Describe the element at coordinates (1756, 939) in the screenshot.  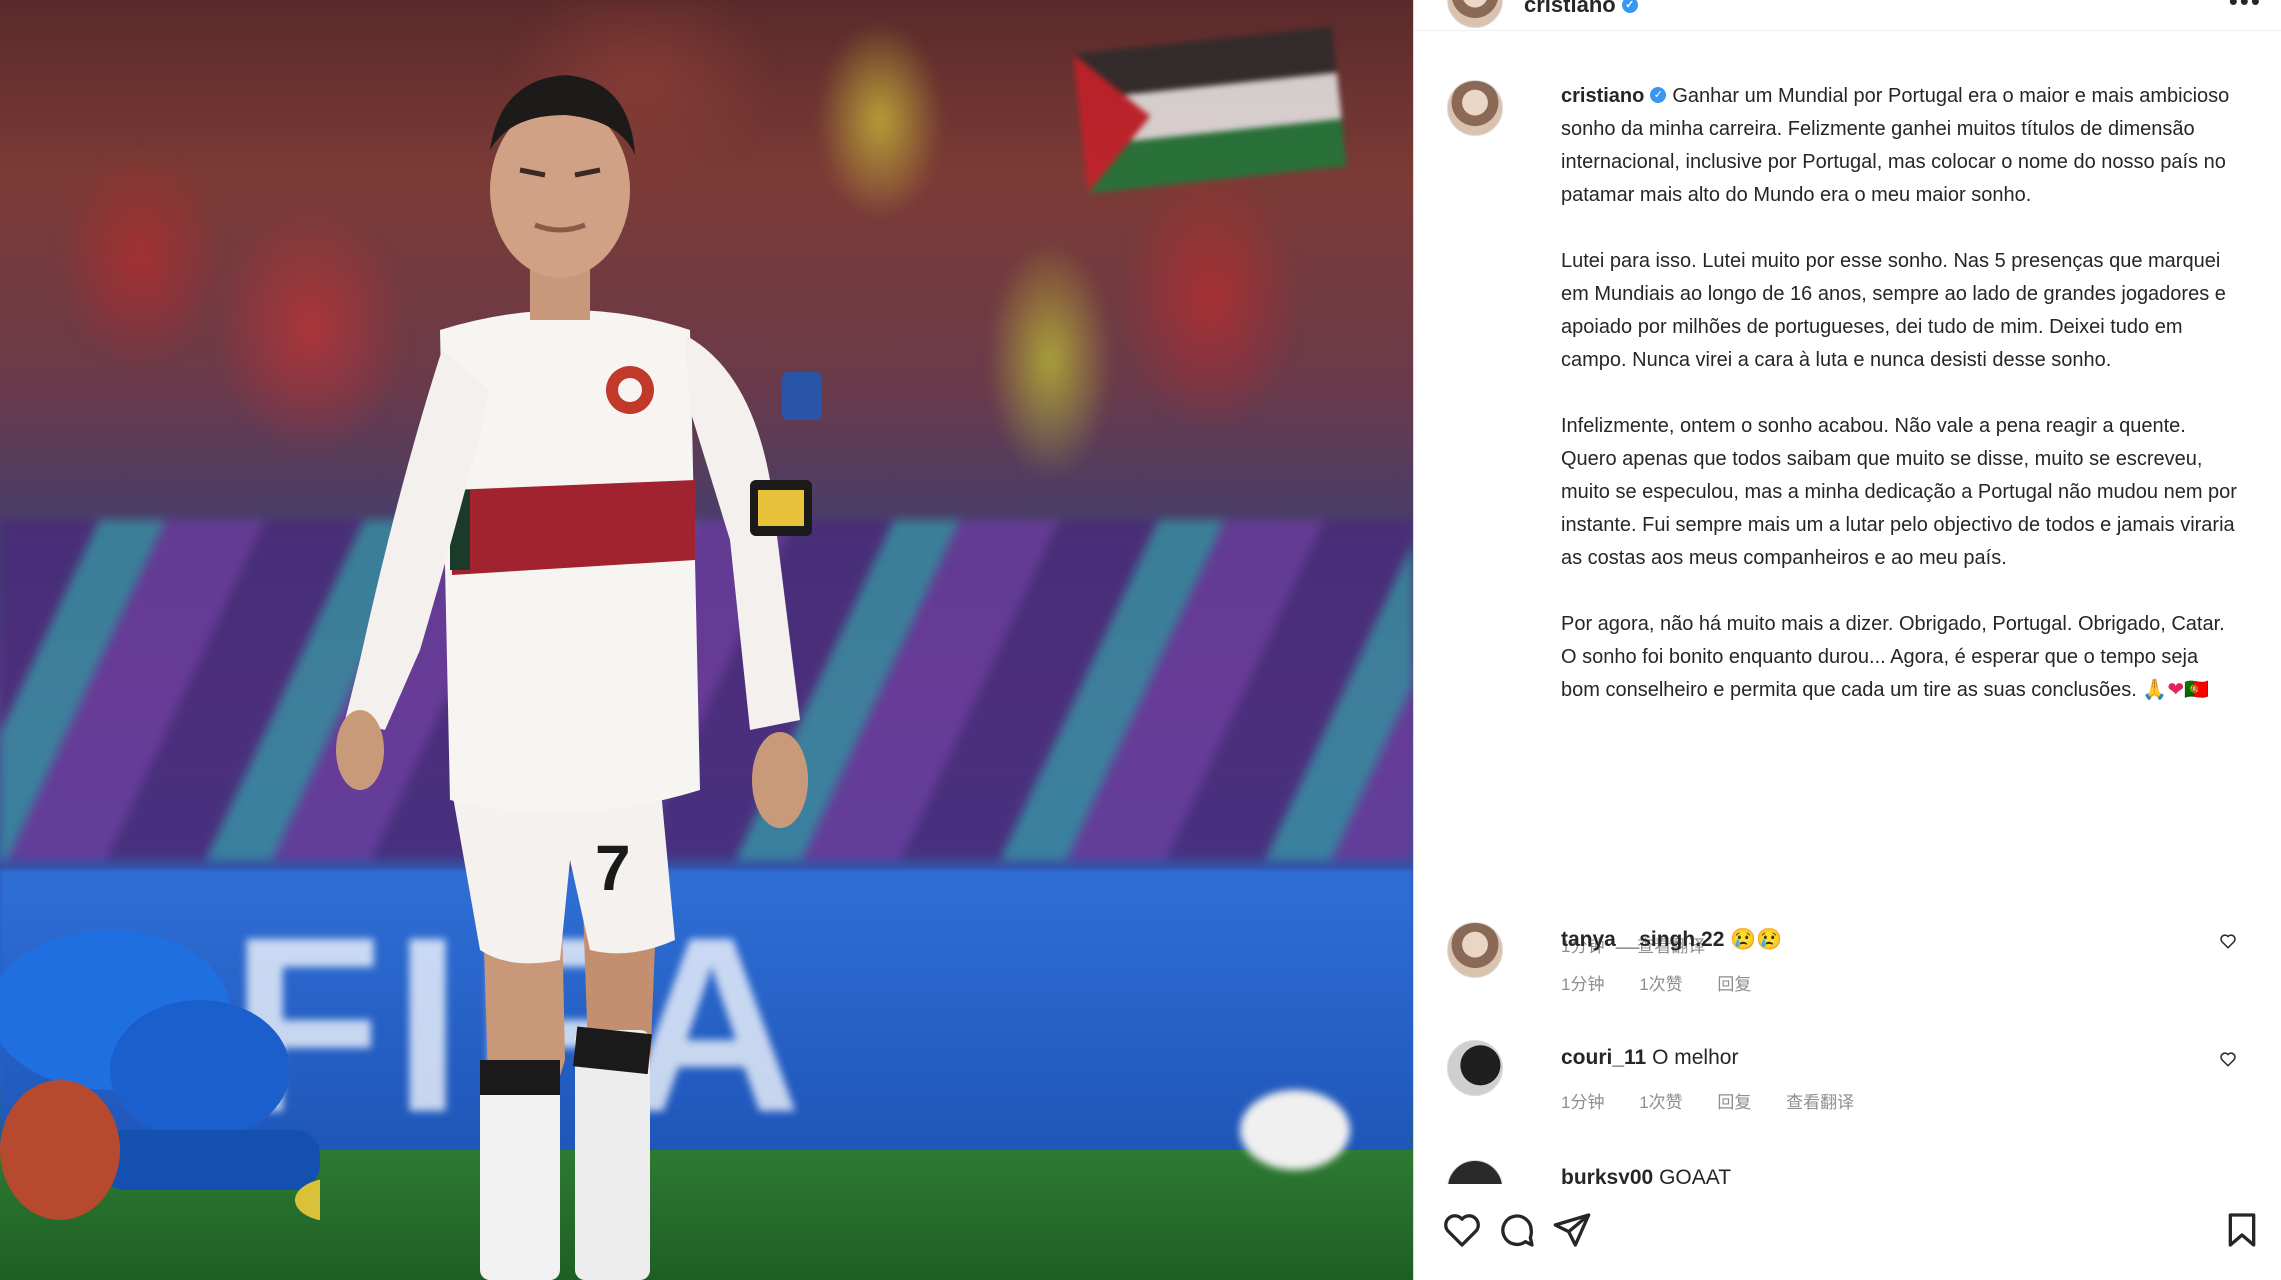
I see `comment-body: 😢😢` at that location.